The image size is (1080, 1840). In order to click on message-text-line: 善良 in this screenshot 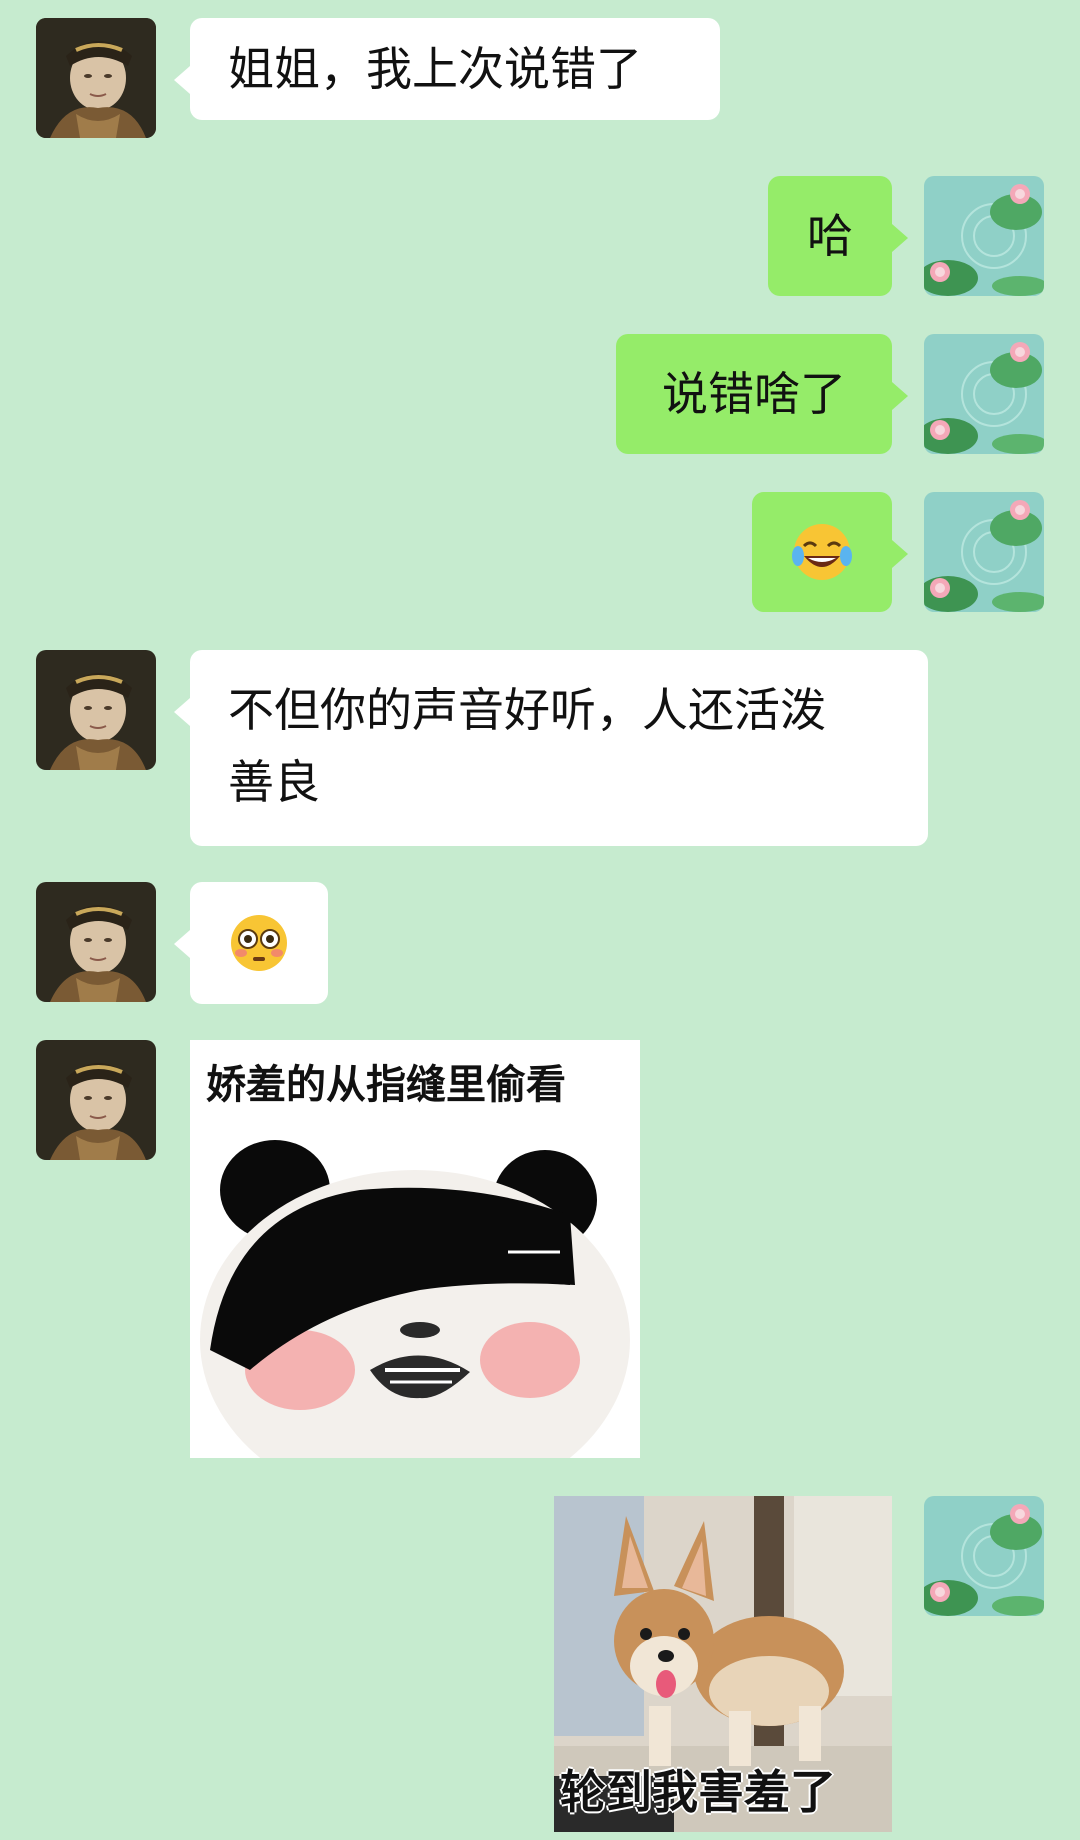, I will do `click(274, 782)`.